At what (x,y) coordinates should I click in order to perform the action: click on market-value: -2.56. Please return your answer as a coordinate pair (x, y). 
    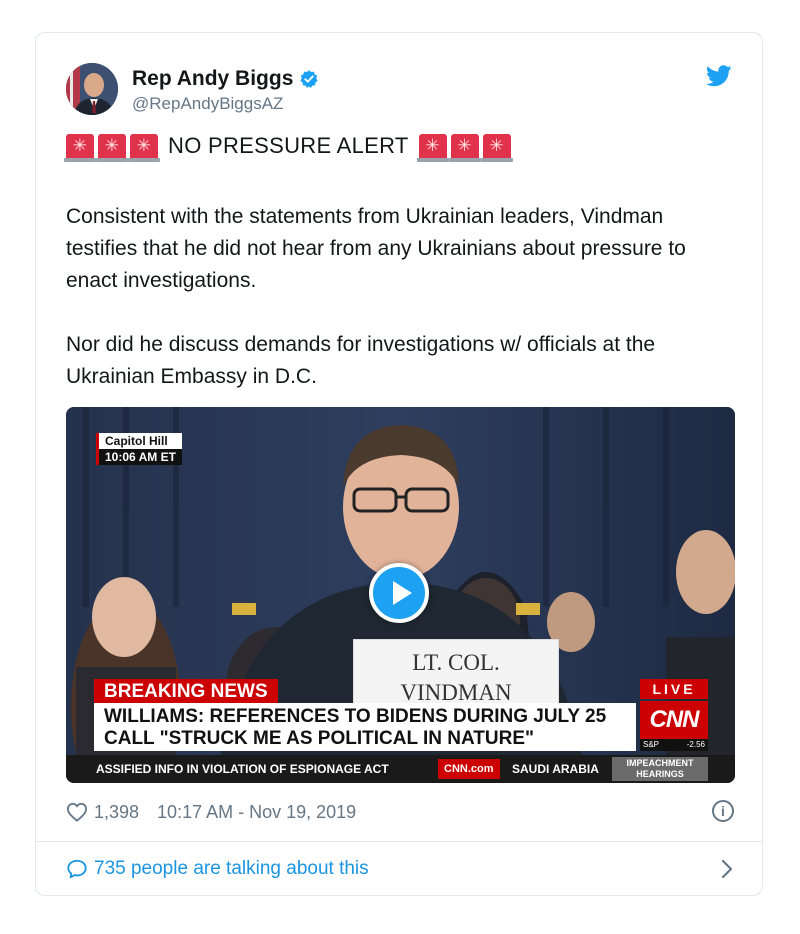
    Looking at the image, I should click on (695, 744).